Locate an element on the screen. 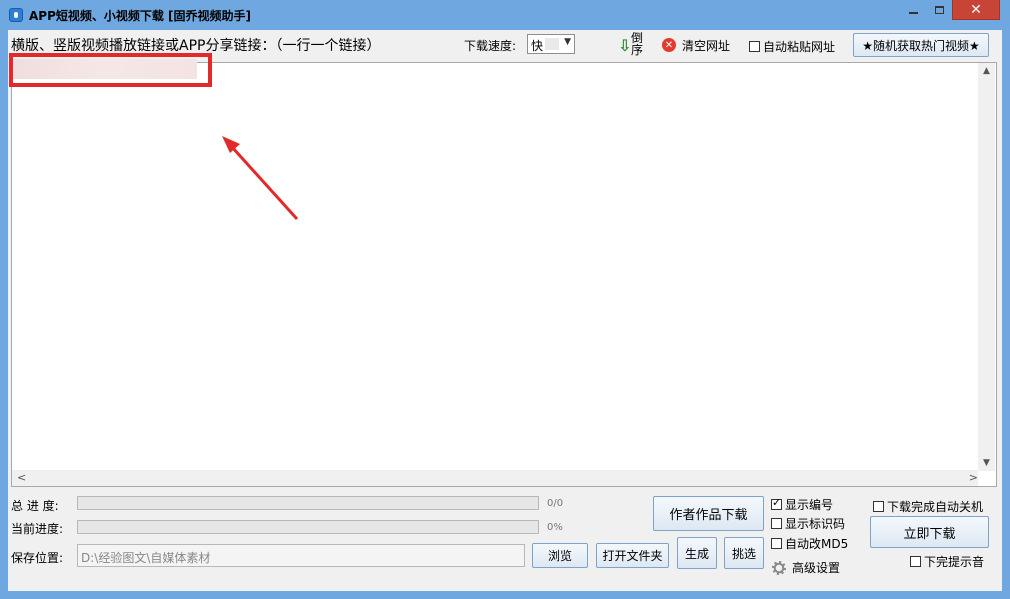 This screenshot has height=599, width=1010. auto-paste-checkbox: 自动粘贴网址 is located at coordinates (792, 46).